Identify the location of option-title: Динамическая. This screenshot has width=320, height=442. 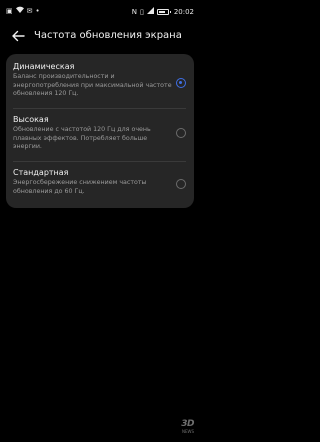
(44, 66).